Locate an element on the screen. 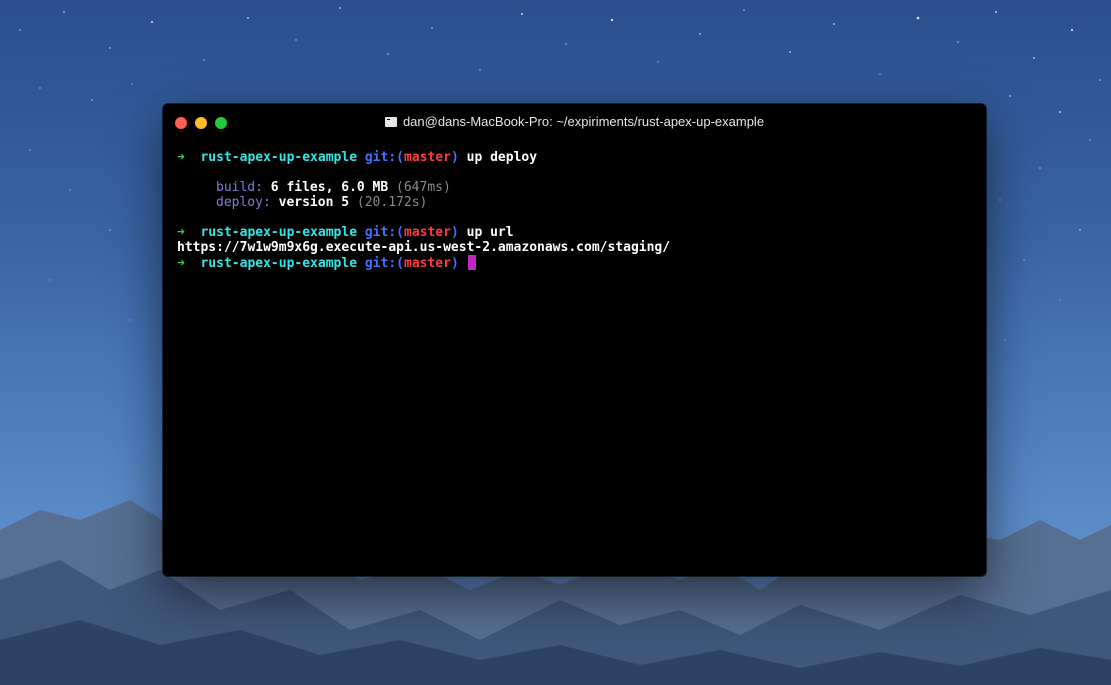 Image resolution: width=1111 pixels, height=685 pixels. prompt-line-3: ➜ rust-apex-up-example git:(master) is located at coordinates (576, 263).